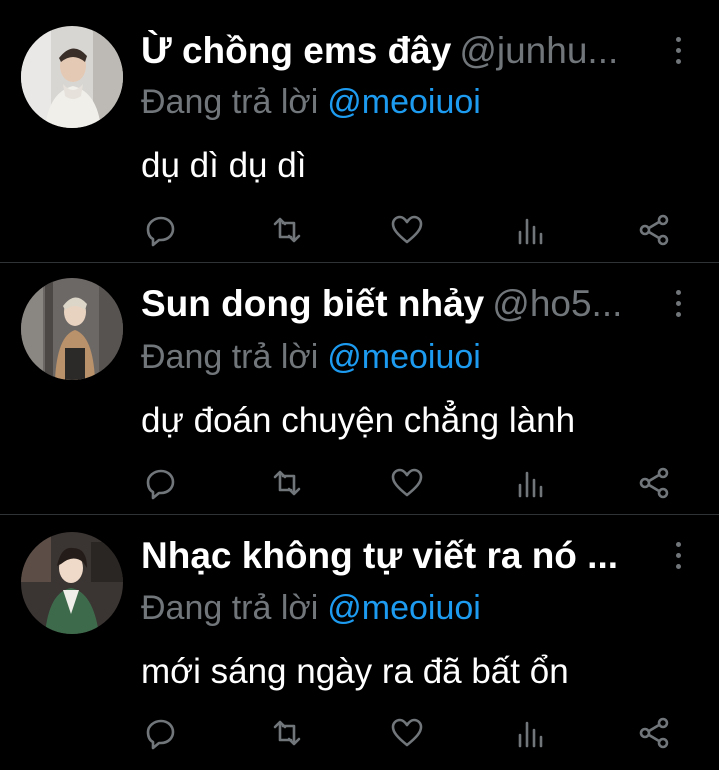 The width and height of the screenshot is (719, 770). Describe the element at coordinates (224, 165) in the screenshot. I see `tweet-text: dụ dì dụ dì` at that location.